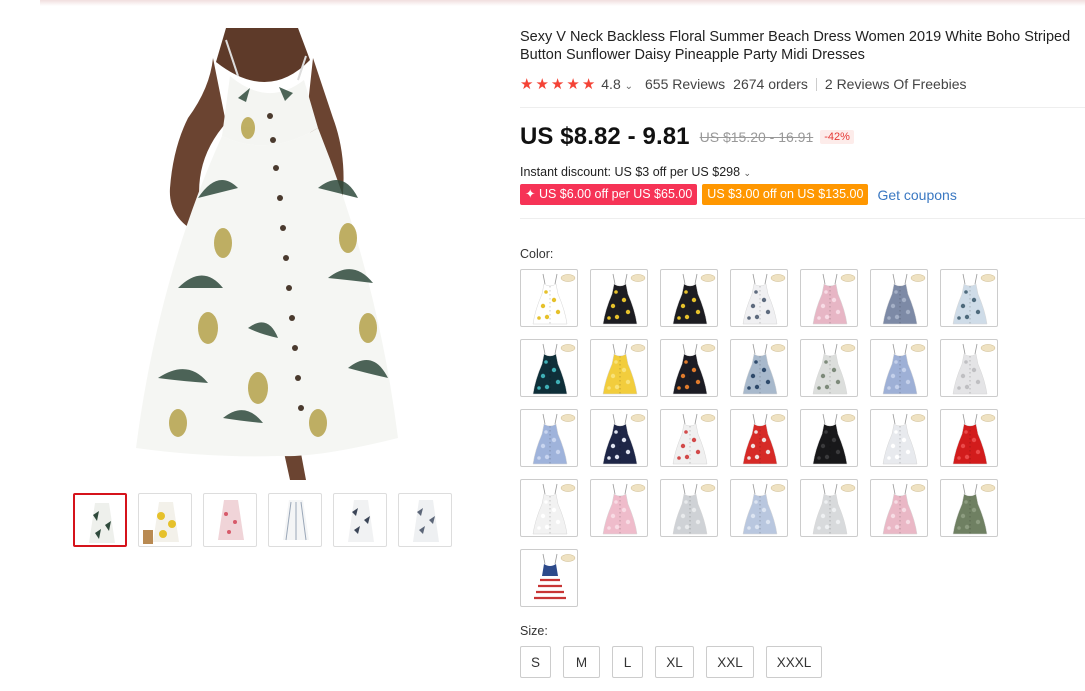 The height and width of the screenshot is (691, 1085). I want to click on size-option-s: S, so click(535, 662).